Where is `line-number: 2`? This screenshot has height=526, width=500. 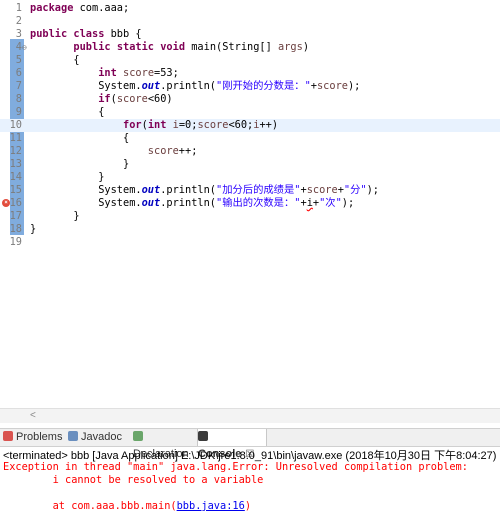 line-number: 2 is located at coordinates (18, 21).